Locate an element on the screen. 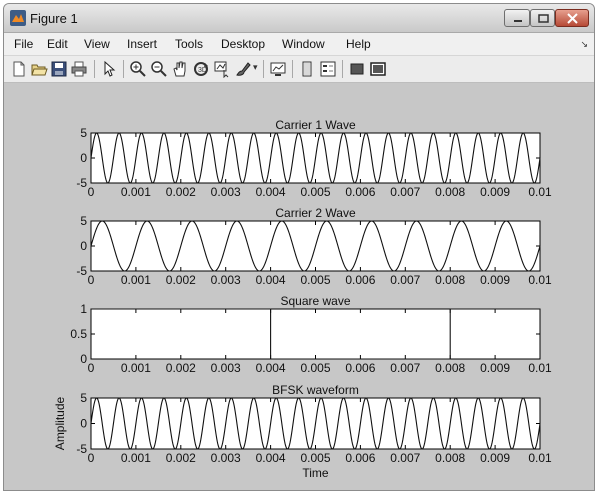 The width and height of the screenshot is (599, 495). hide-plot-tools-icon is located at coordinates (357, 69).